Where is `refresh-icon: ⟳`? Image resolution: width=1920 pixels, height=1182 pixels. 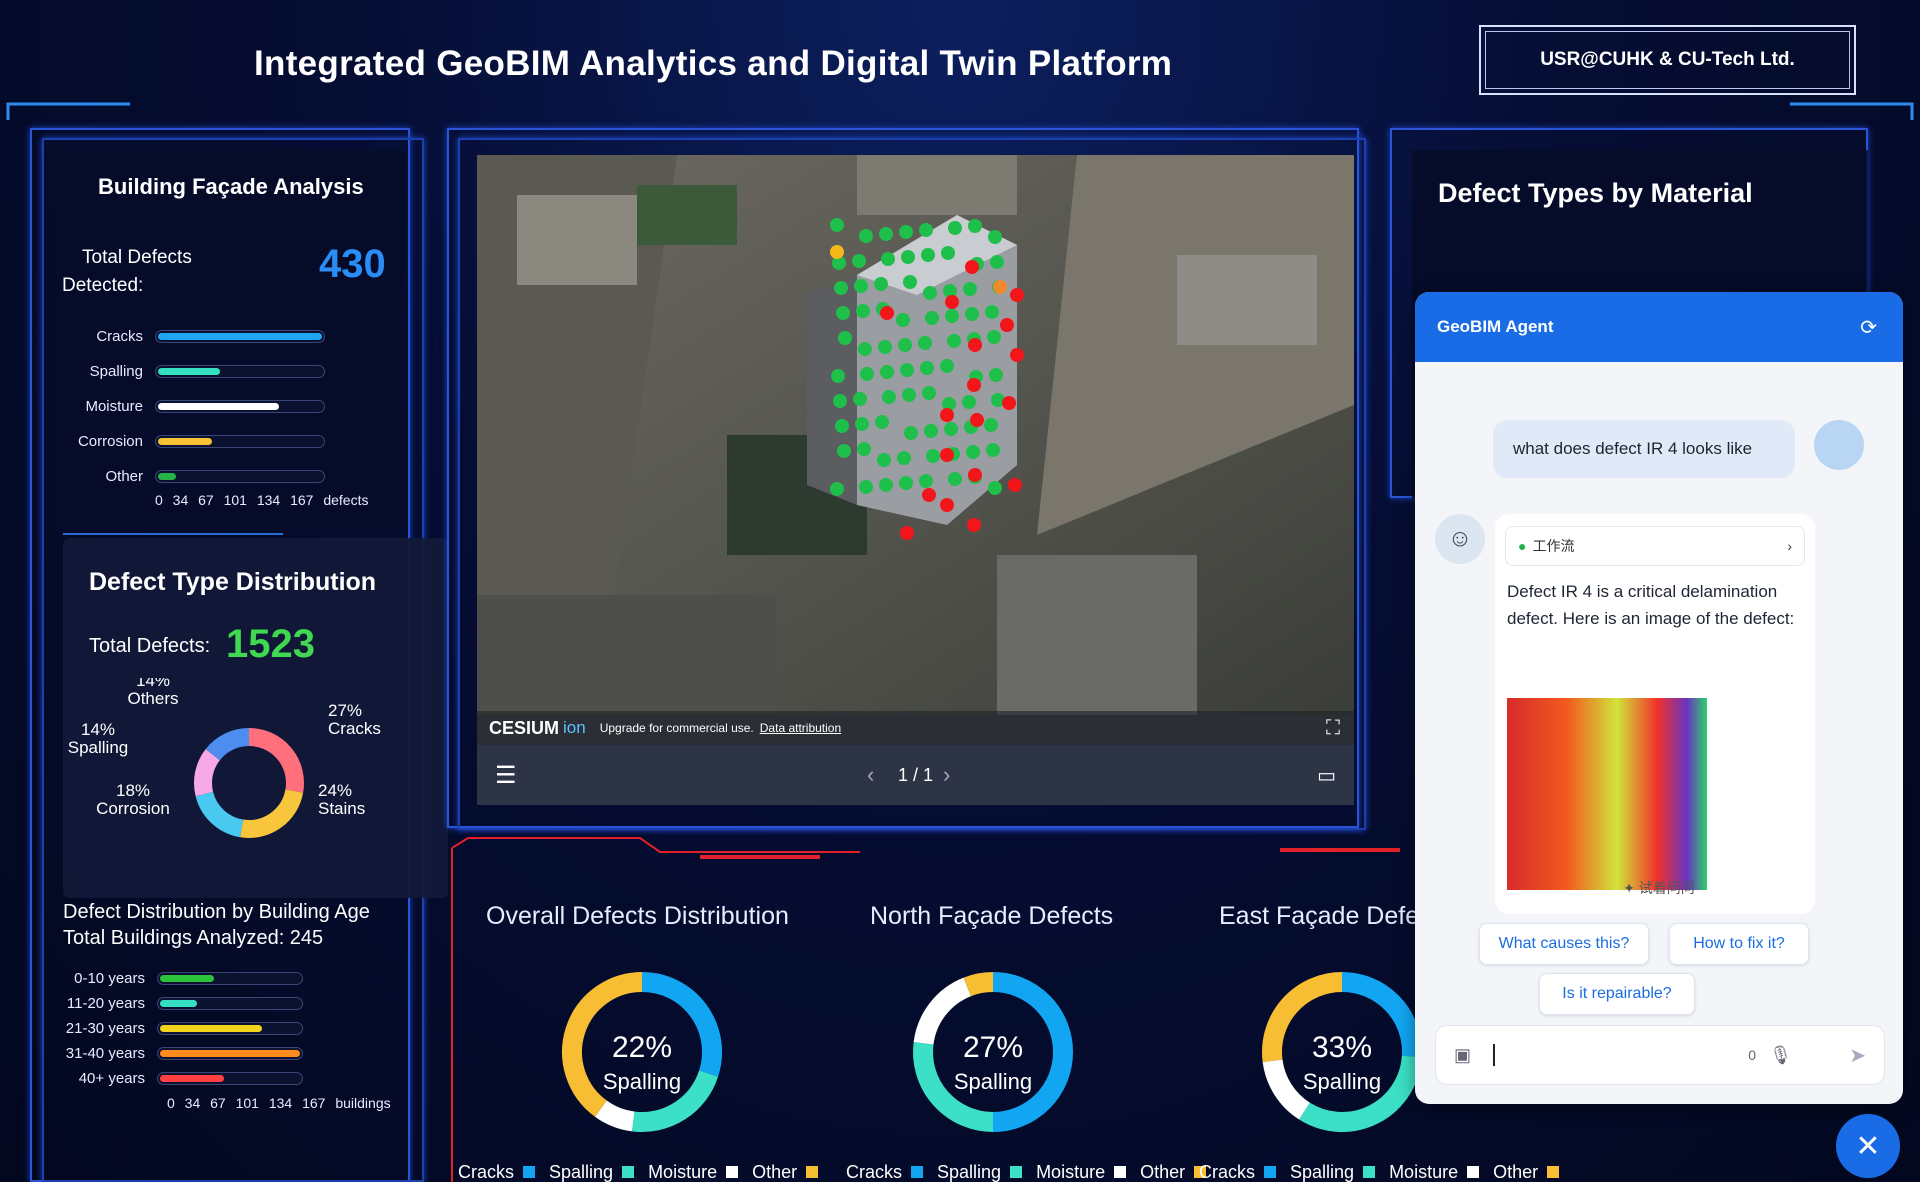
refresh-icon: ⟳ is located at coordinates (1868, 327).